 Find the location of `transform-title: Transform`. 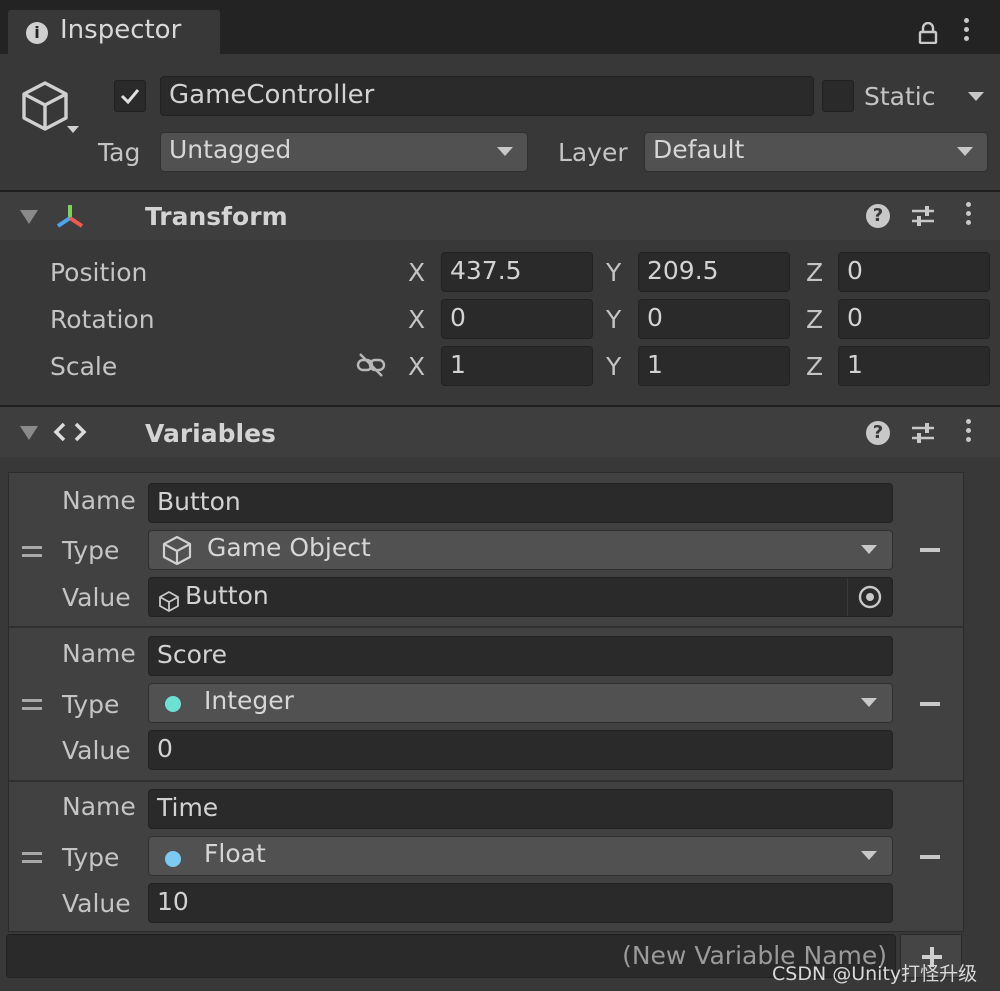

transform-title: Transform is located at coordinates (216, 216).